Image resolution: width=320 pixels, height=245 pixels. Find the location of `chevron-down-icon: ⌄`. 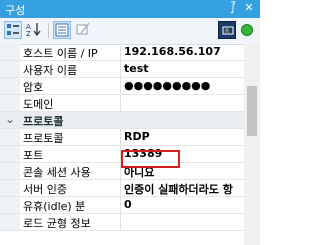

chevron-down-icon: ⌄ is located at coordinates (10, 119).